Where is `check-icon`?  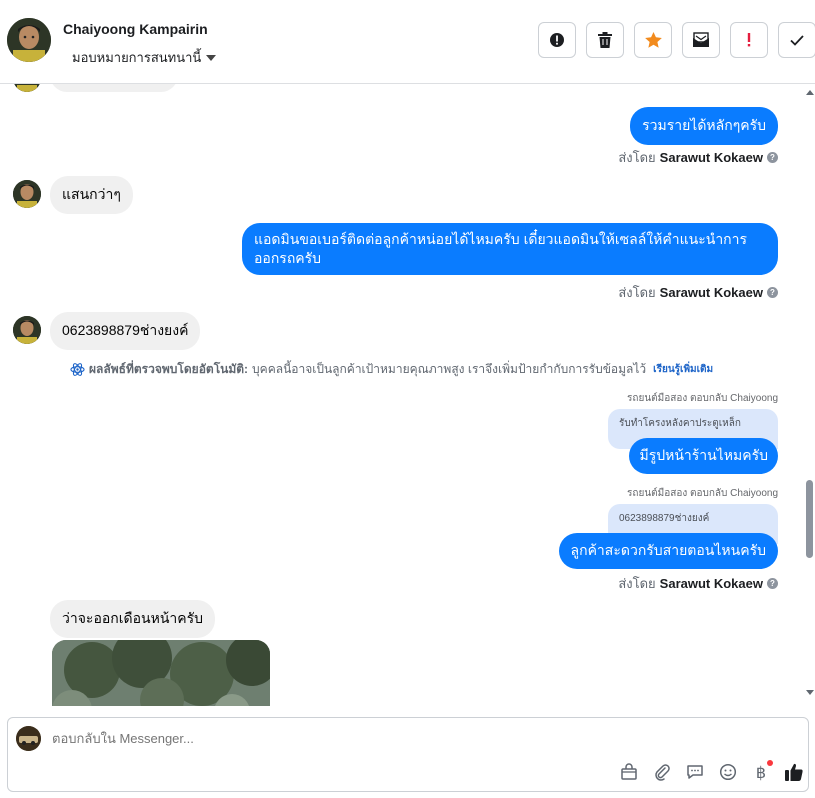 check-icon is located at coordinates (797, 40).